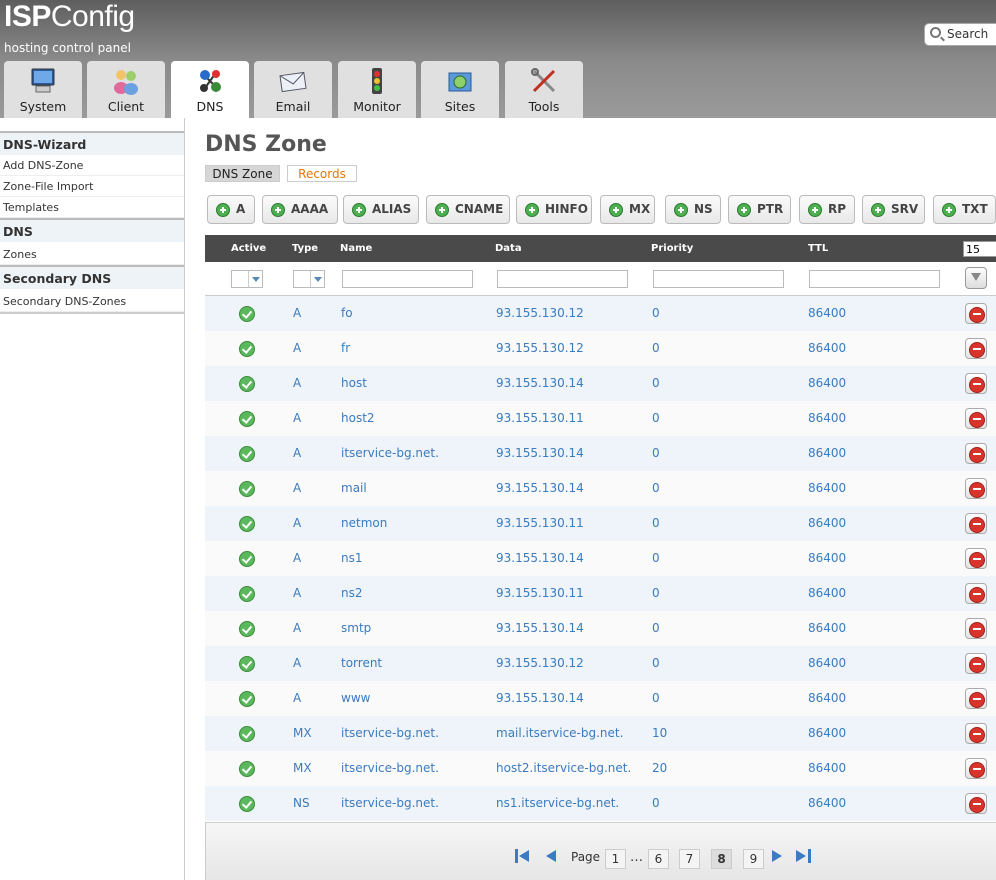 The height and width of the screenshot is (880, 996). Describe the element at coordinates (361, 663) in the screenshot. I see `cell-name: torrent` at that location.